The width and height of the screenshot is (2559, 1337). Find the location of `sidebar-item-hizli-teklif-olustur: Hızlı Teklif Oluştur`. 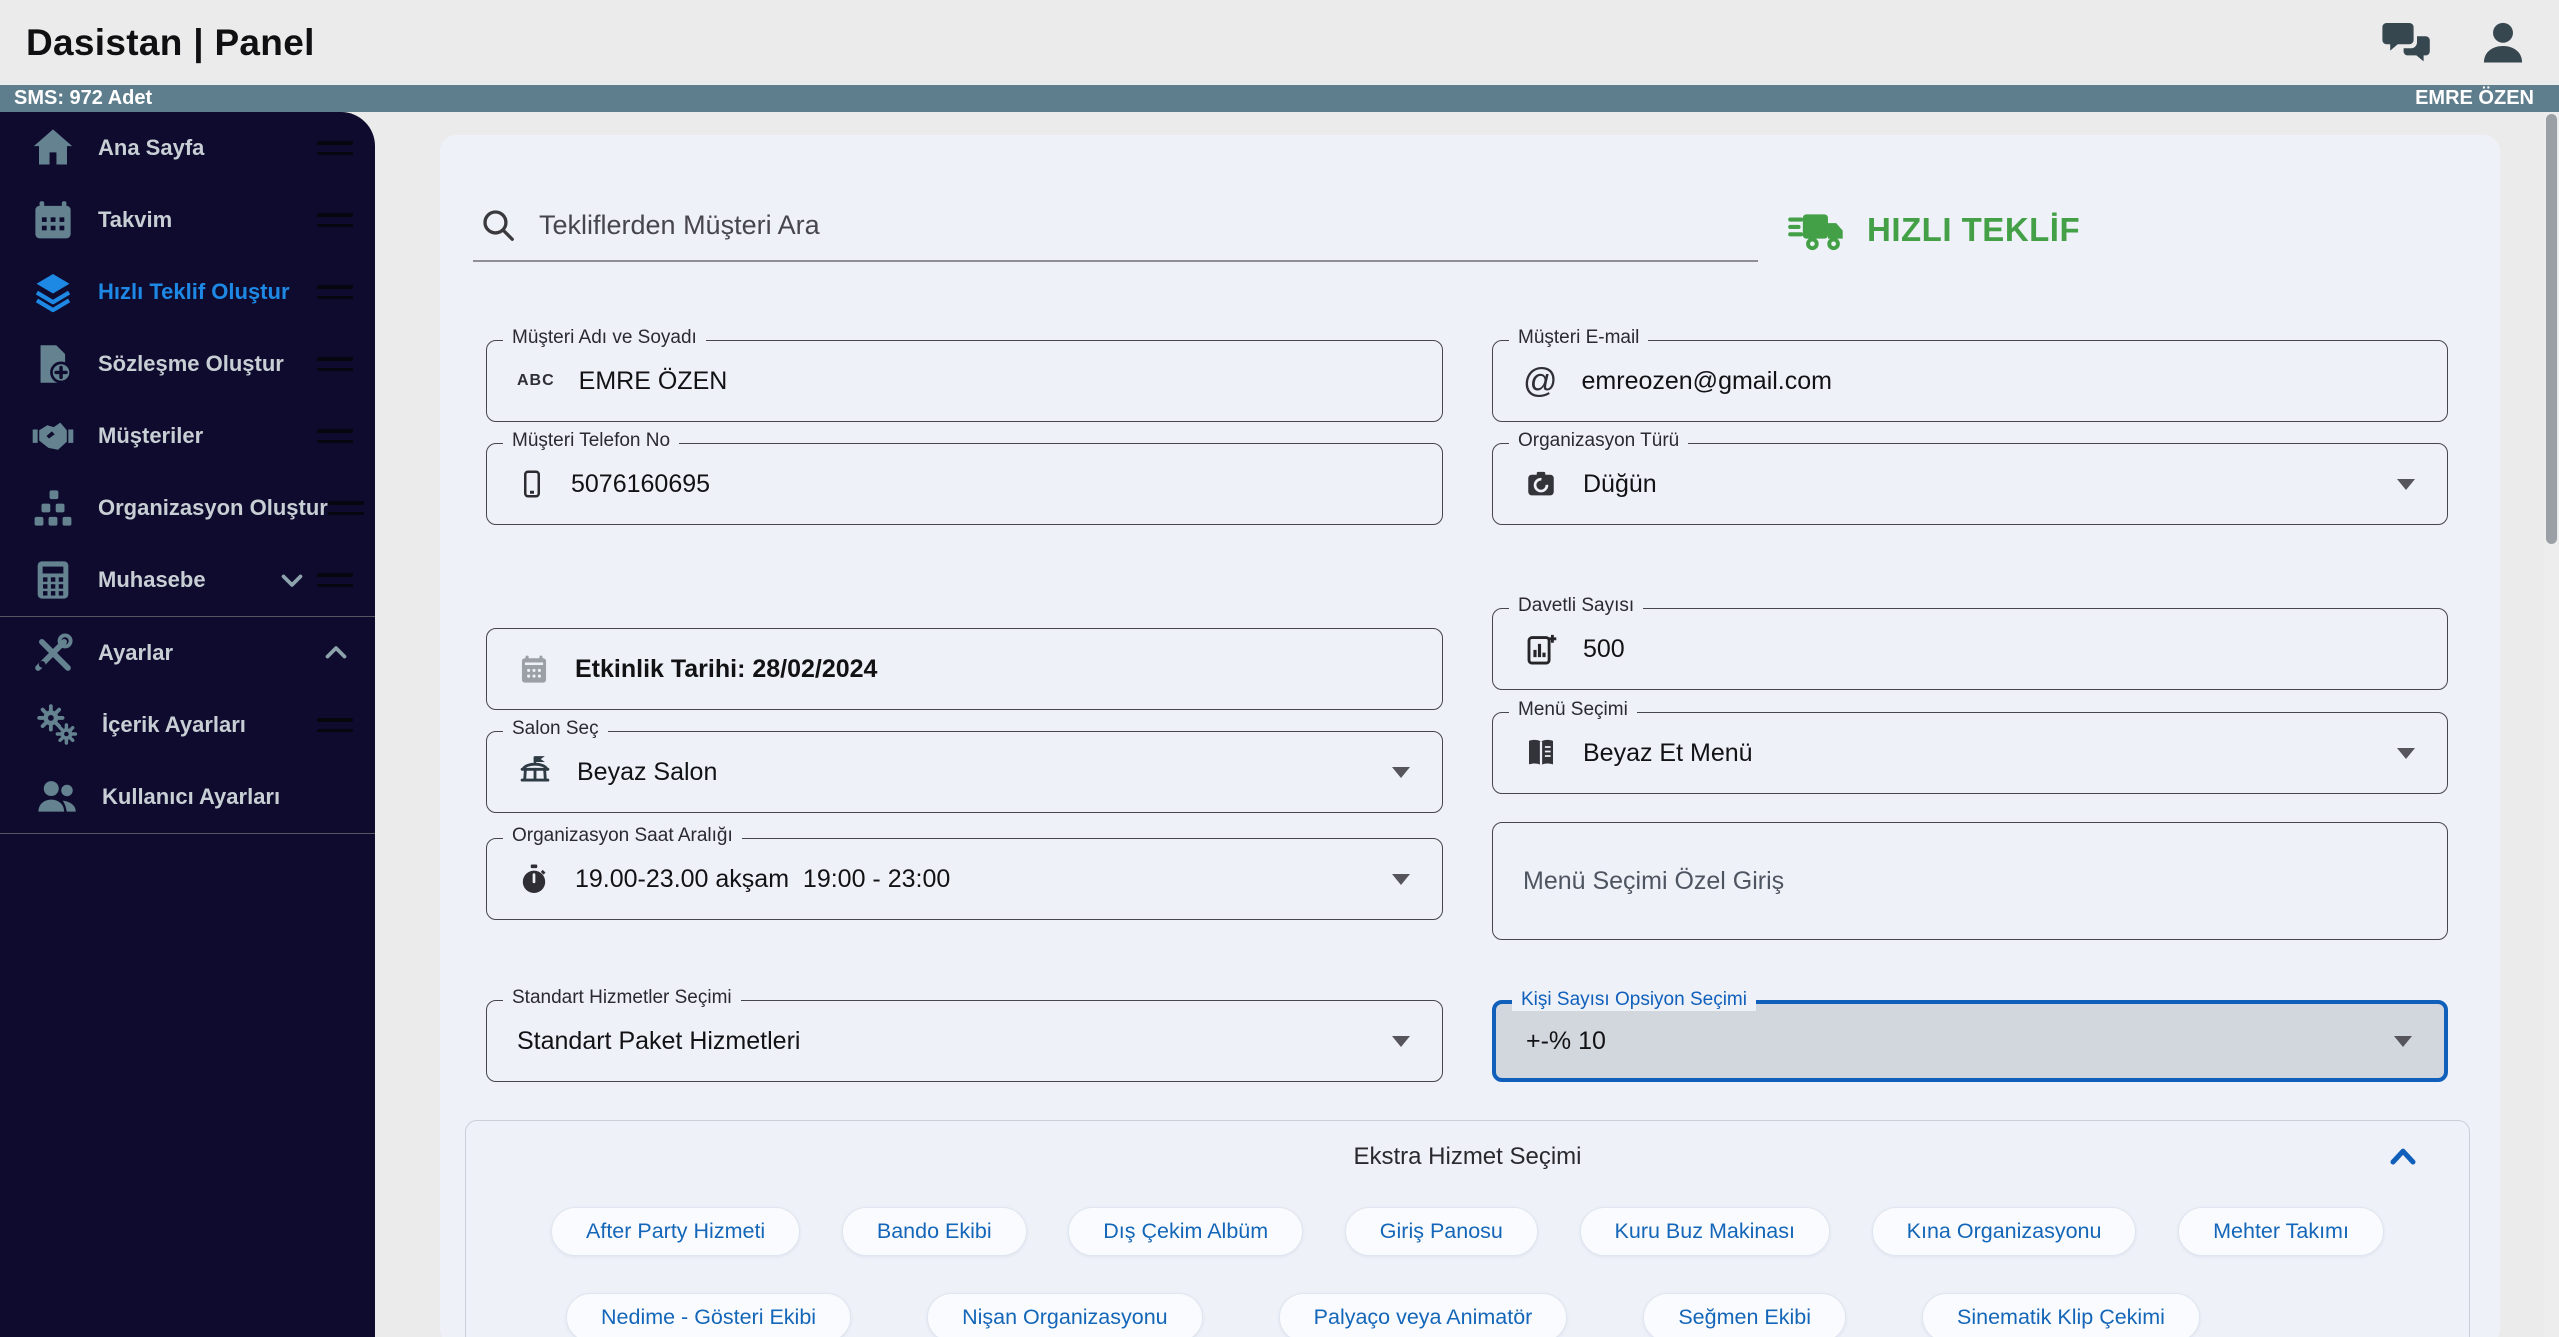

sidebar-item-hizli-teklif-olustur: Hızlı Teklif Oluştur is located at coordinates (187, 292).